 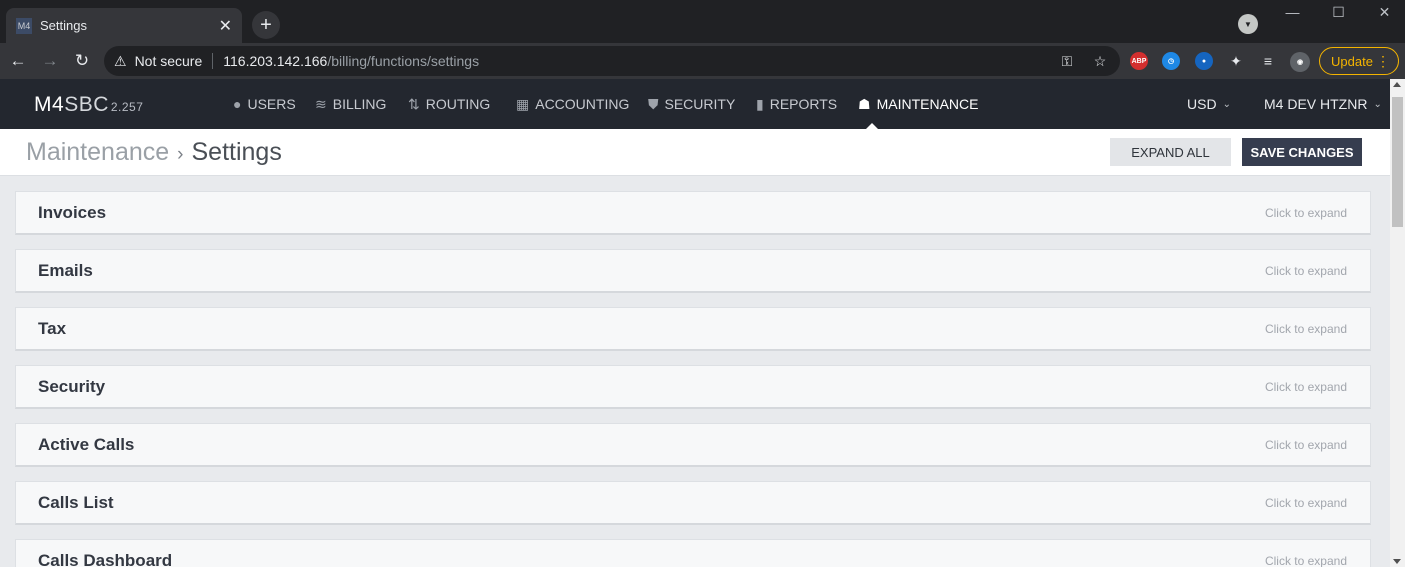 I want to click on adblock-extension-icon: ABP, so click(x=1139, y=61).